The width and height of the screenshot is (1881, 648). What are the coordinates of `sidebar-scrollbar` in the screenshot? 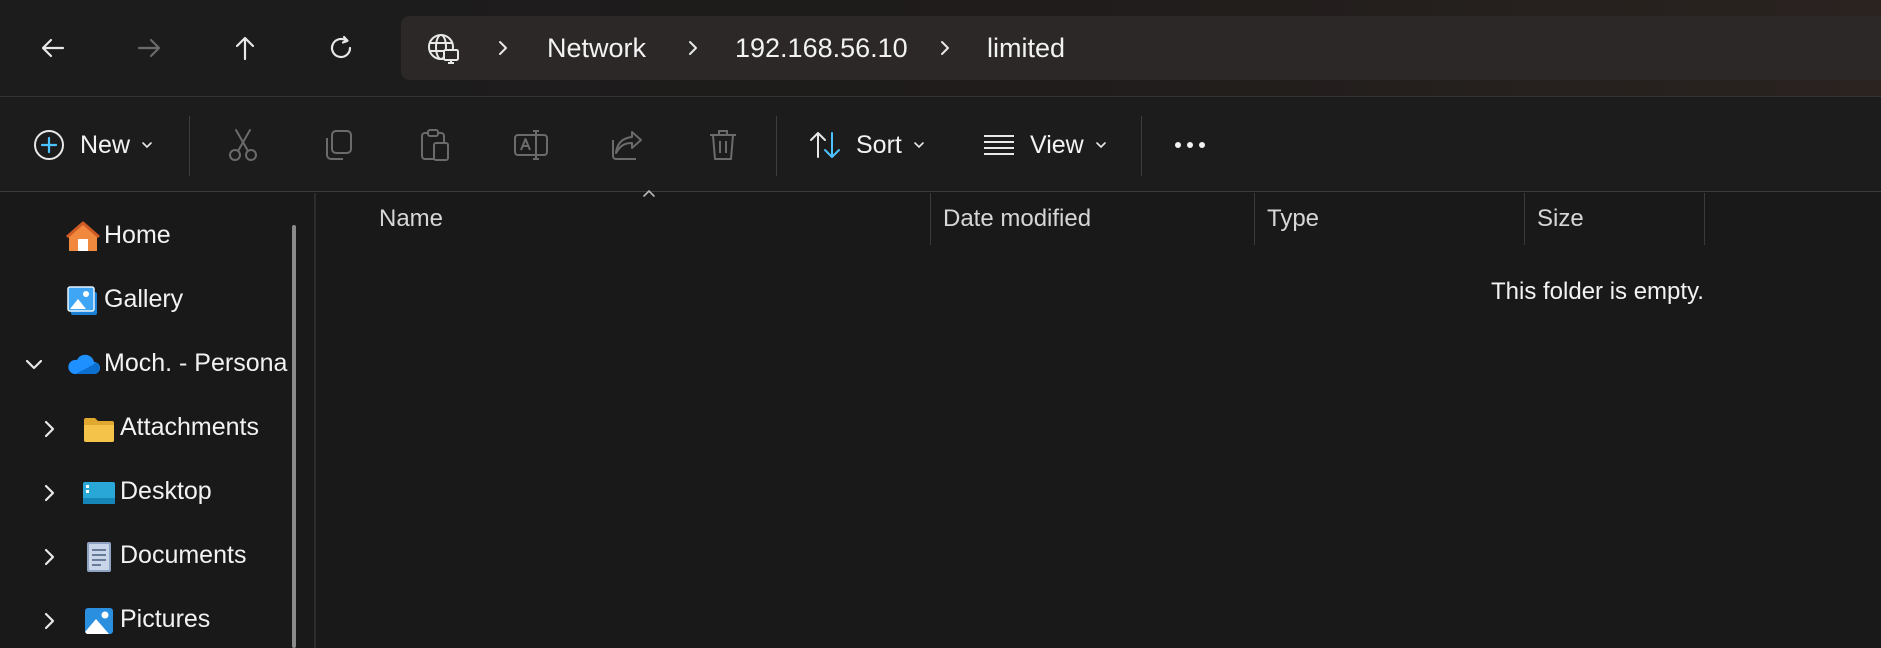 It's located at (294, 436).